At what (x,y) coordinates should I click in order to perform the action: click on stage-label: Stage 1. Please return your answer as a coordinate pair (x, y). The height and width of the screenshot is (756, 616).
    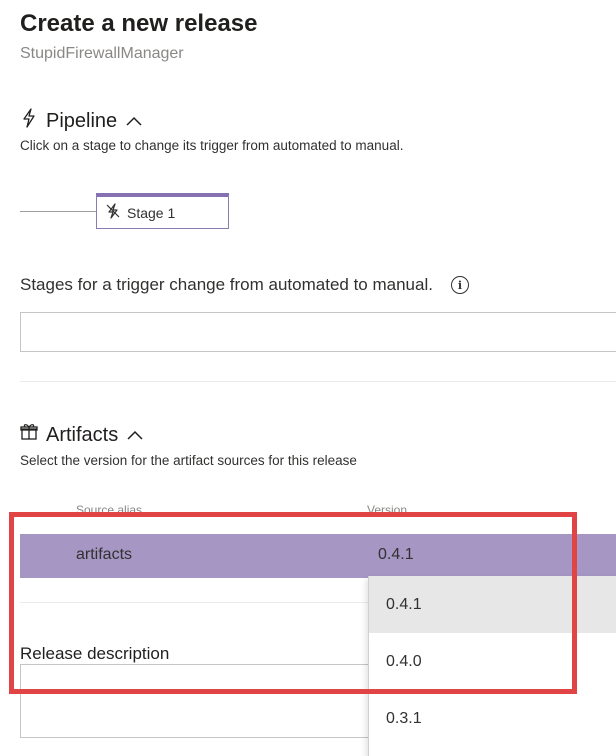
    Looking at the image, I should click on (151, 212).